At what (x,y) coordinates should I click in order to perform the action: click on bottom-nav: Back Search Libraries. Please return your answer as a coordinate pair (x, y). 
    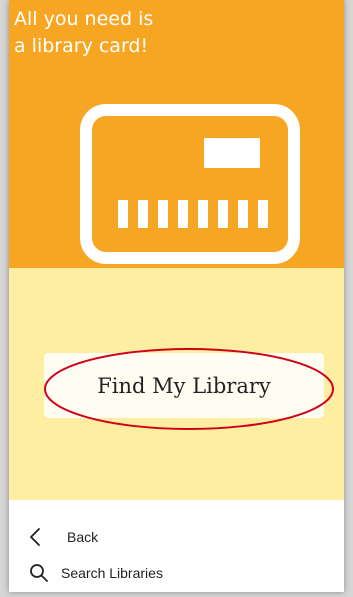
    Looking at the image, I should click on (176, 546).